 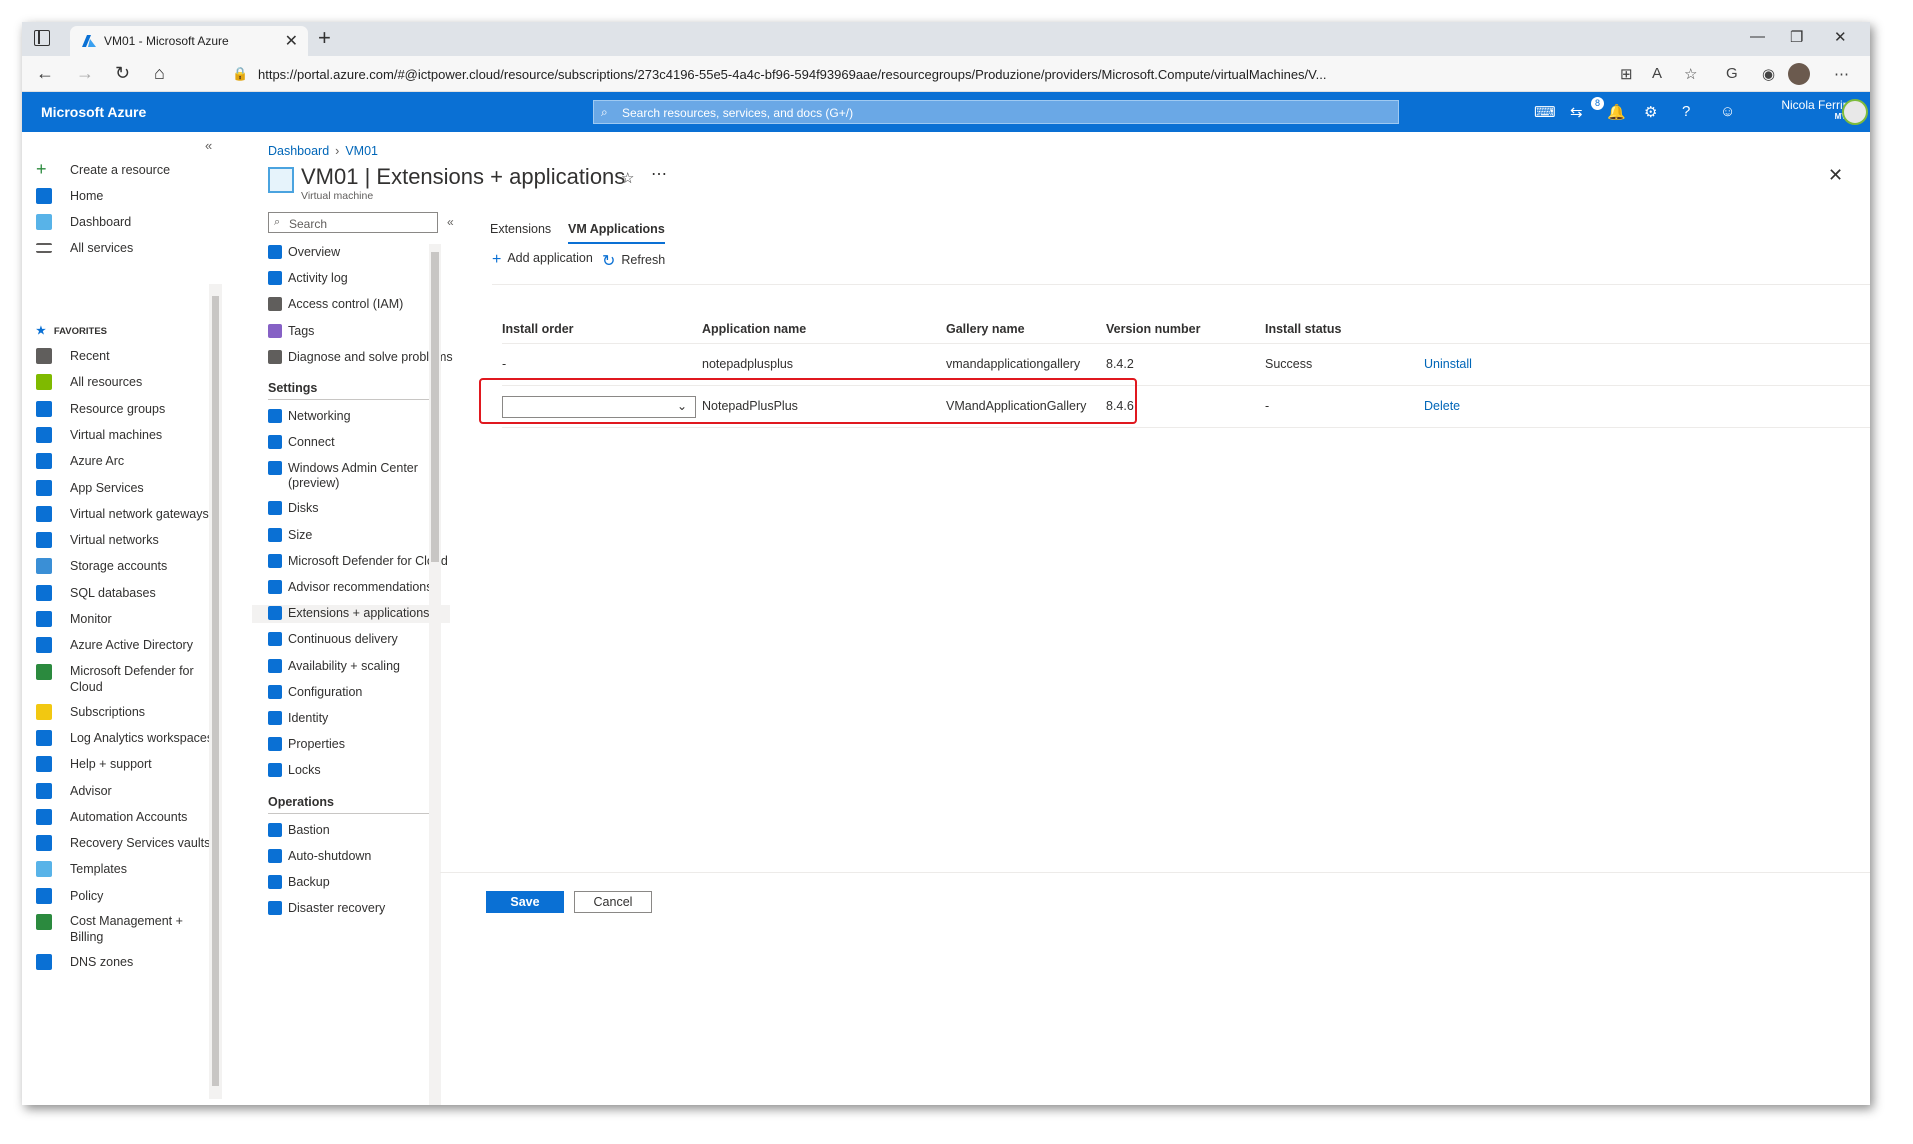 What do you see at coordinates (93, 112) in the screenshot?
I see `brand-title: Microsoft Azure` at bounding box center [93, 112].